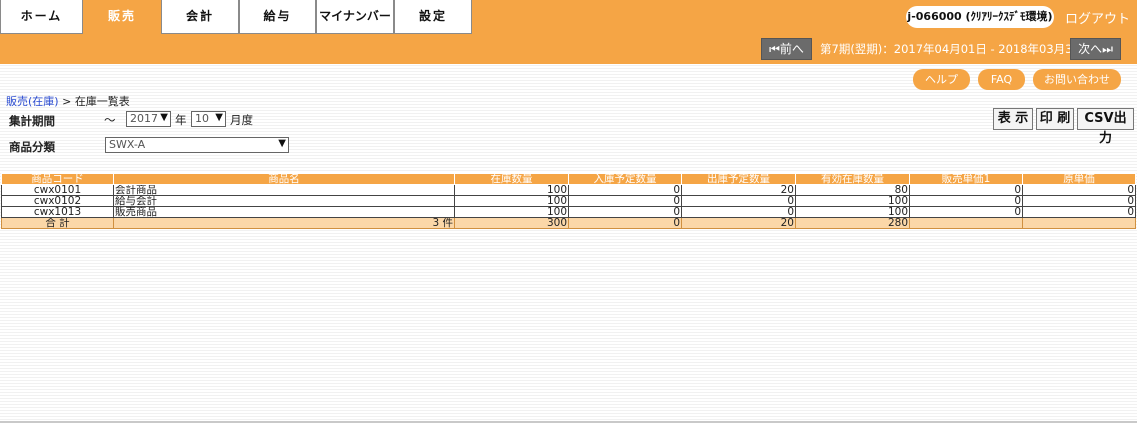  I want to click on cell-outgoing: 20, so click(738, 190).